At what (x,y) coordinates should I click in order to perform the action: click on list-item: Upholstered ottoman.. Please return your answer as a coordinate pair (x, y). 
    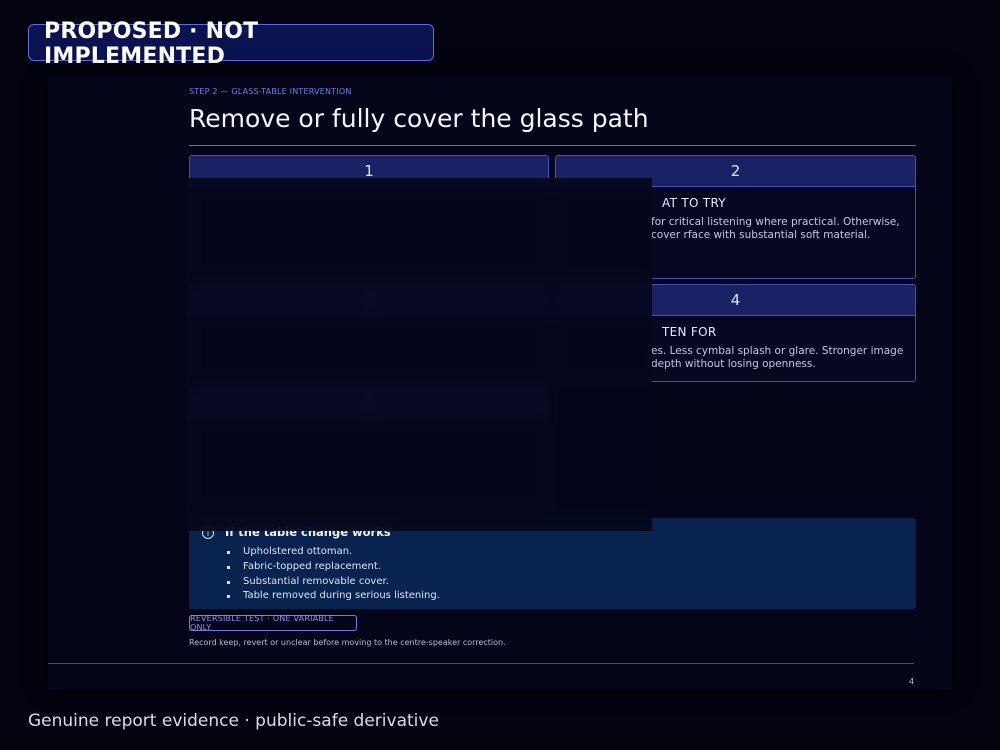
    Looking at the image, I should click on (332, 552).